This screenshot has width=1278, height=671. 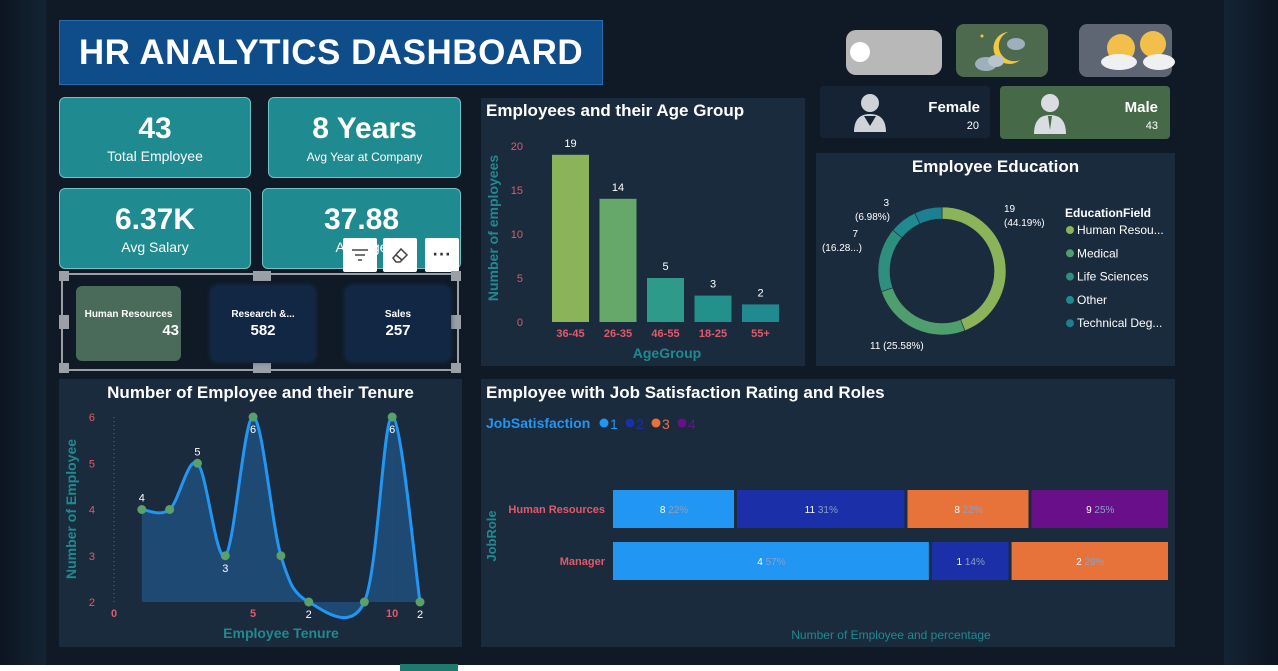 I want to click on sun-cloud-icon, so click(x=1138, y=50).